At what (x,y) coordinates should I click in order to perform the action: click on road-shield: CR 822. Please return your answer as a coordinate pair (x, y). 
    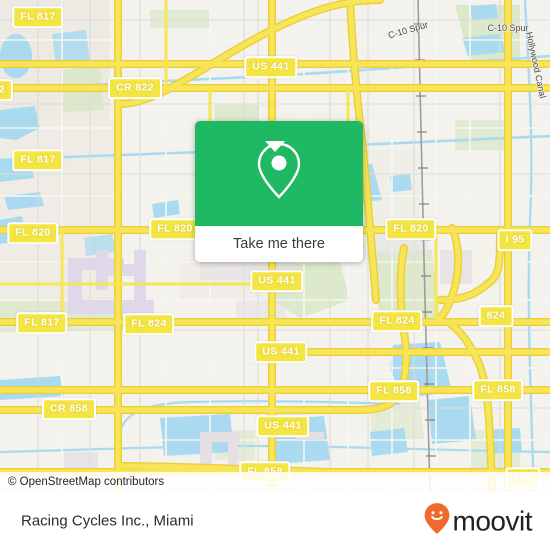
    Looking at the image, I should click on (135, 88).